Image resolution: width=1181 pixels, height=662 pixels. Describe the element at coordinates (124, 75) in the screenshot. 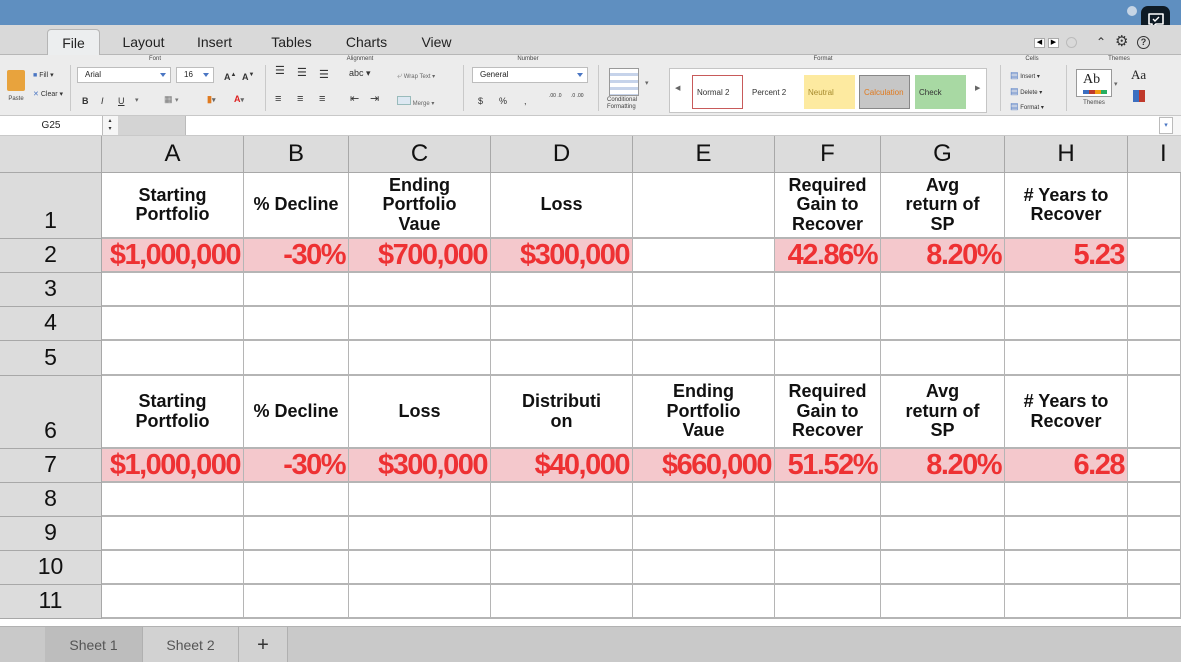

I see `font-name-select: Arial` at that location.